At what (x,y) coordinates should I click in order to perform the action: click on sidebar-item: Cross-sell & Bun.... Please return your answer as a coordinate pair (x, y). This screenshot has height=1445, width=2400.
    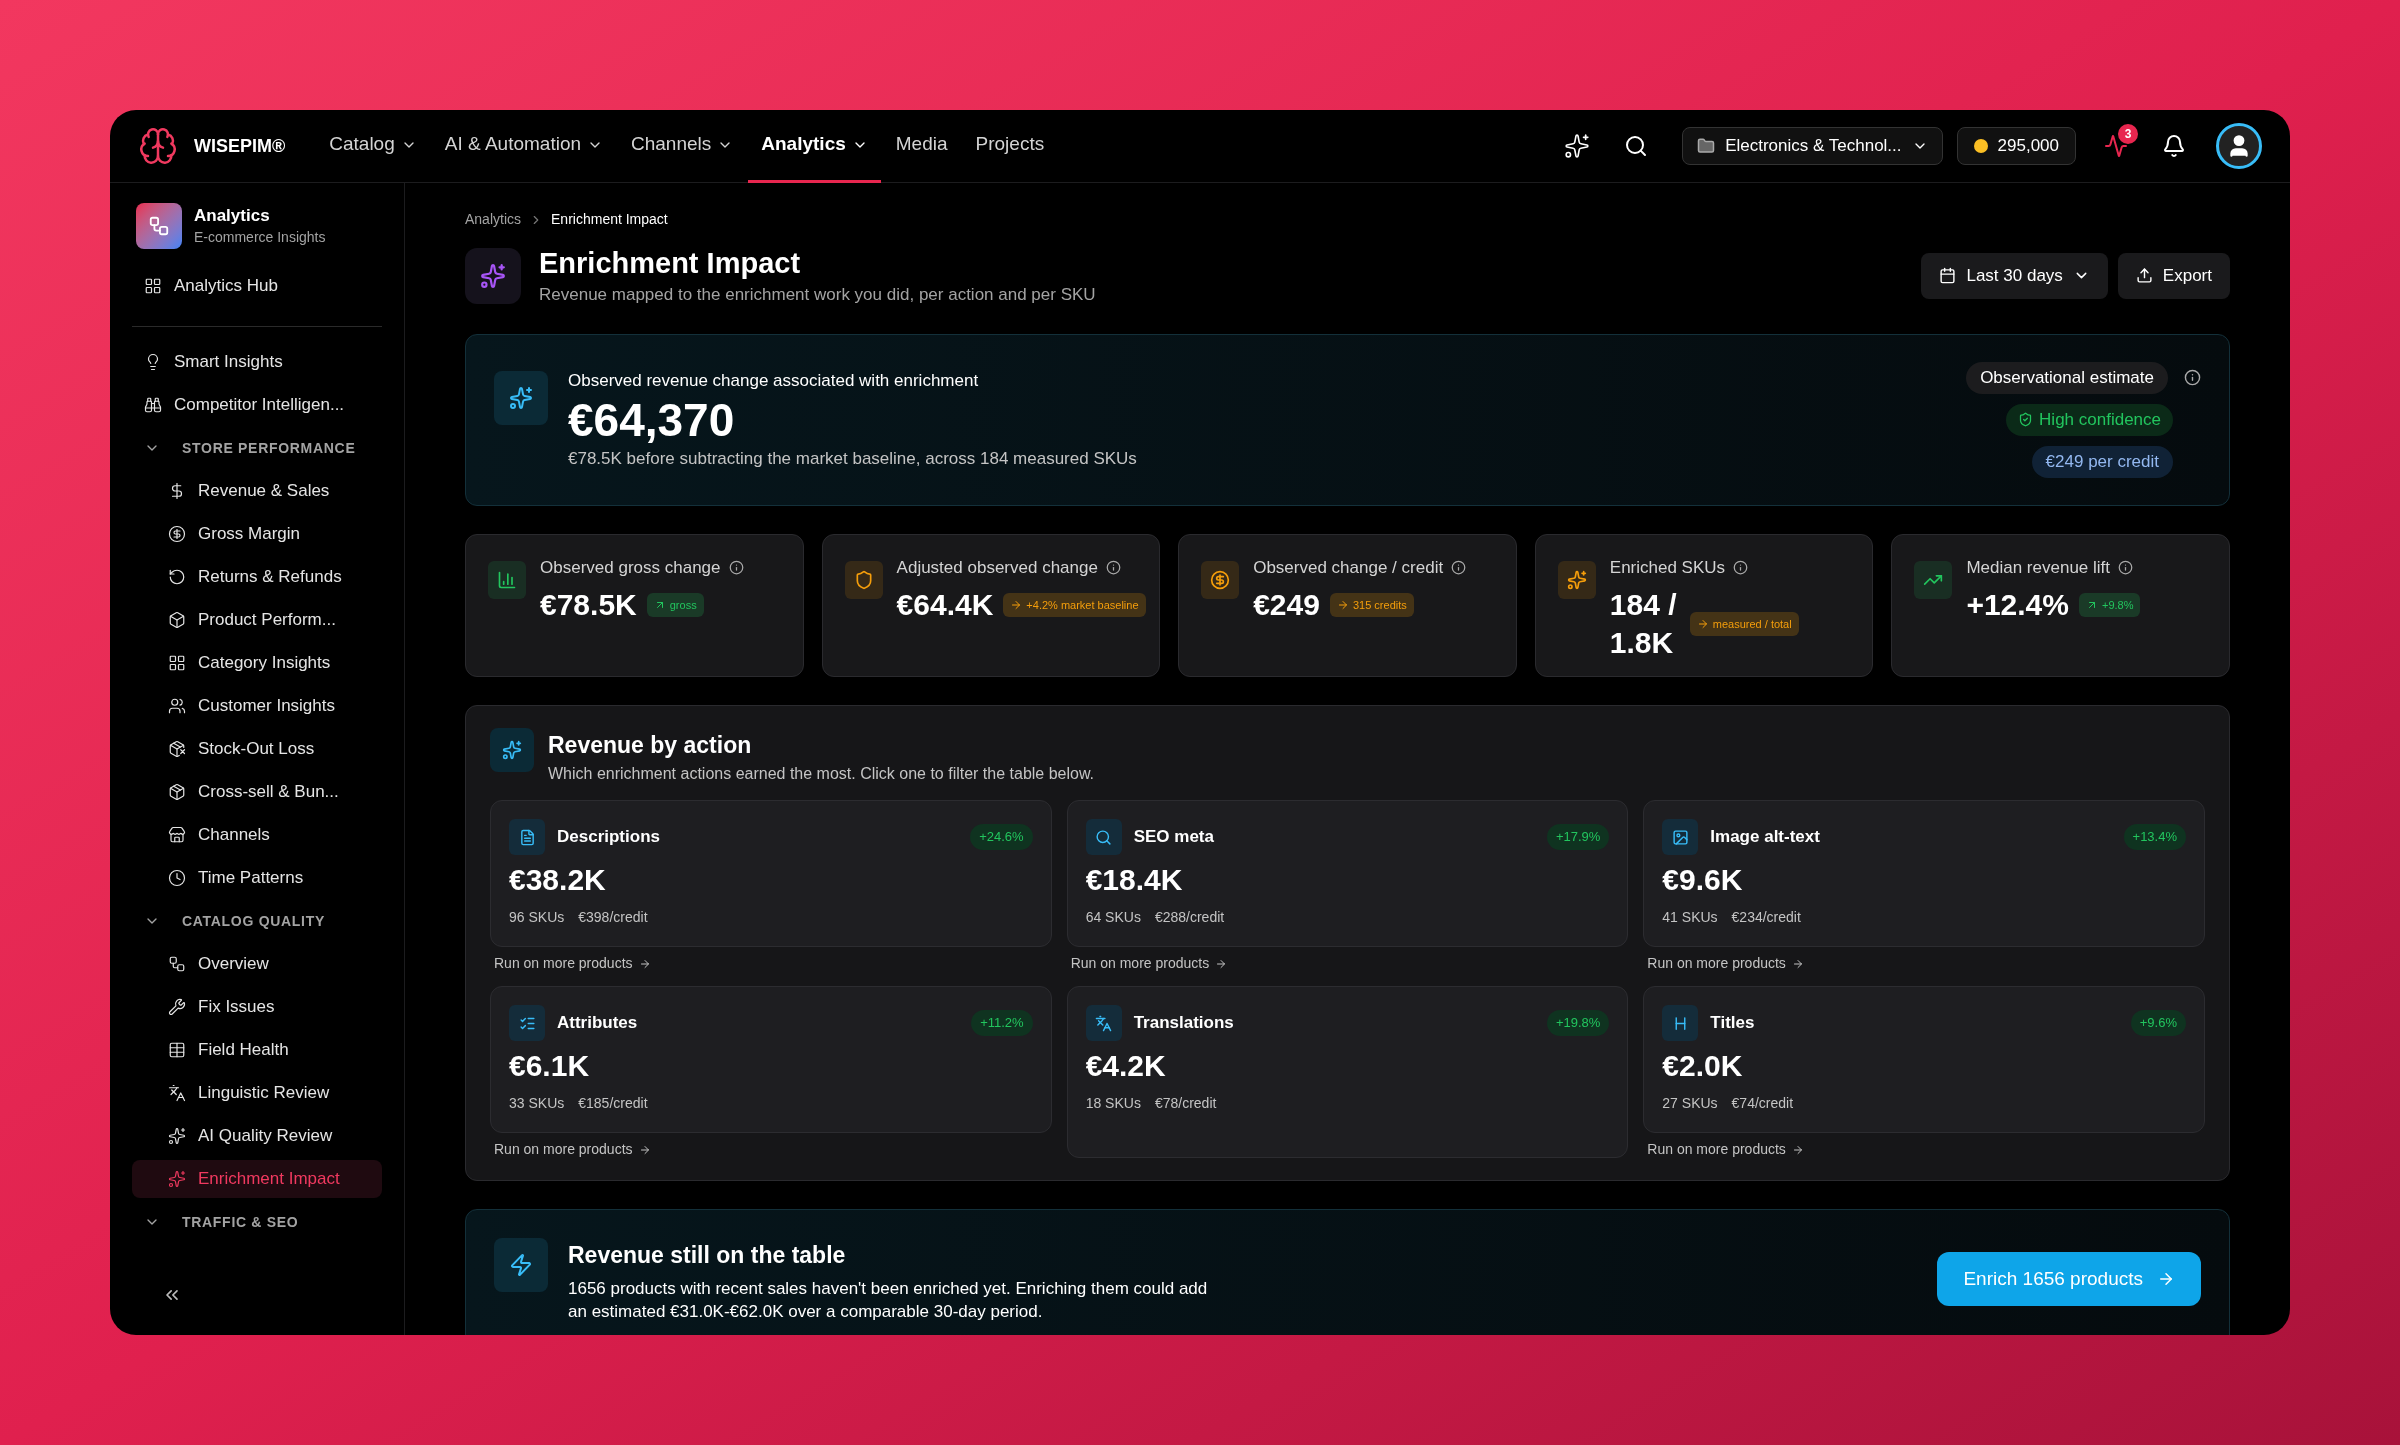
    Looking at the image, I should click on (257, 792).